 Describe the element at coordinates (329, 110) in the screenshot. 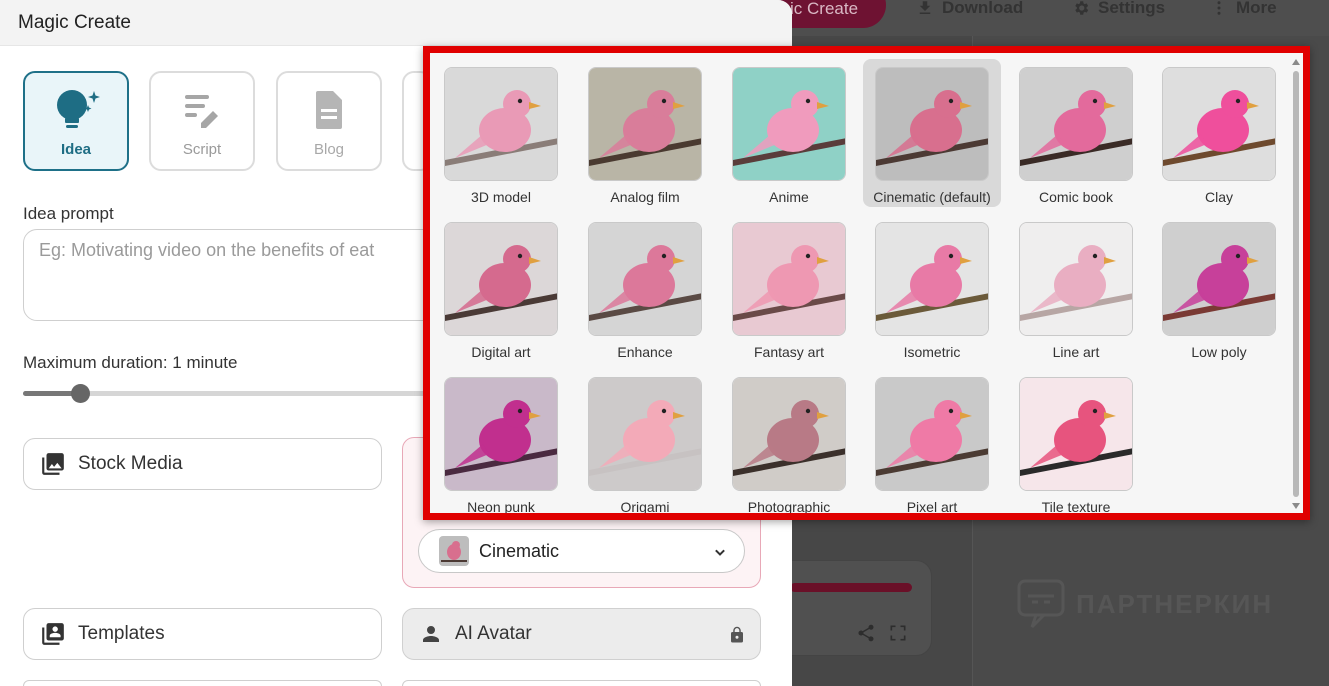

I see `document-icon` at that location.